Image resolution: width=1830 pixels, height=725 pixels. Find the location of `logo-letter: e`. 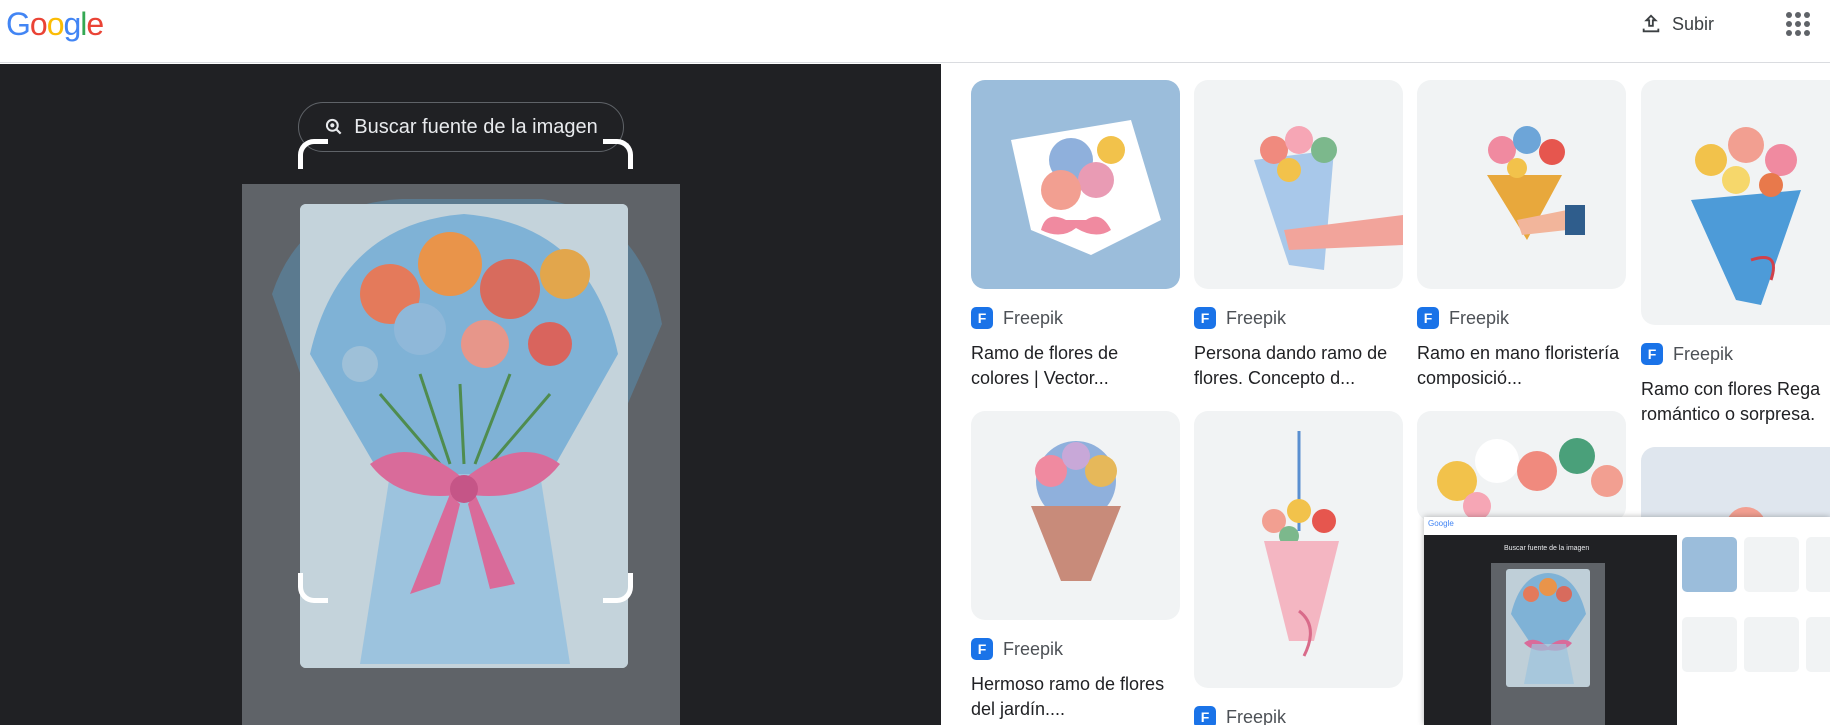

logo-letter: e is located at coordinates (95, 24).